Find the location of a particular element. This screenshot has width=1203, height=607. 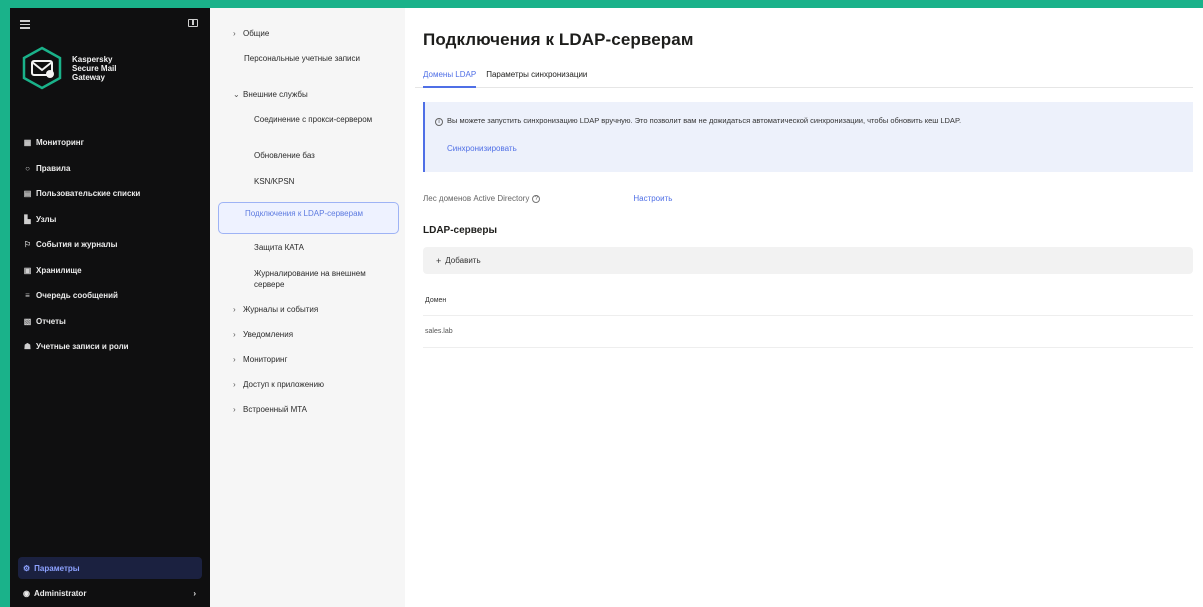

collapse-sidebar-icon is located at coordinates (193, 23).